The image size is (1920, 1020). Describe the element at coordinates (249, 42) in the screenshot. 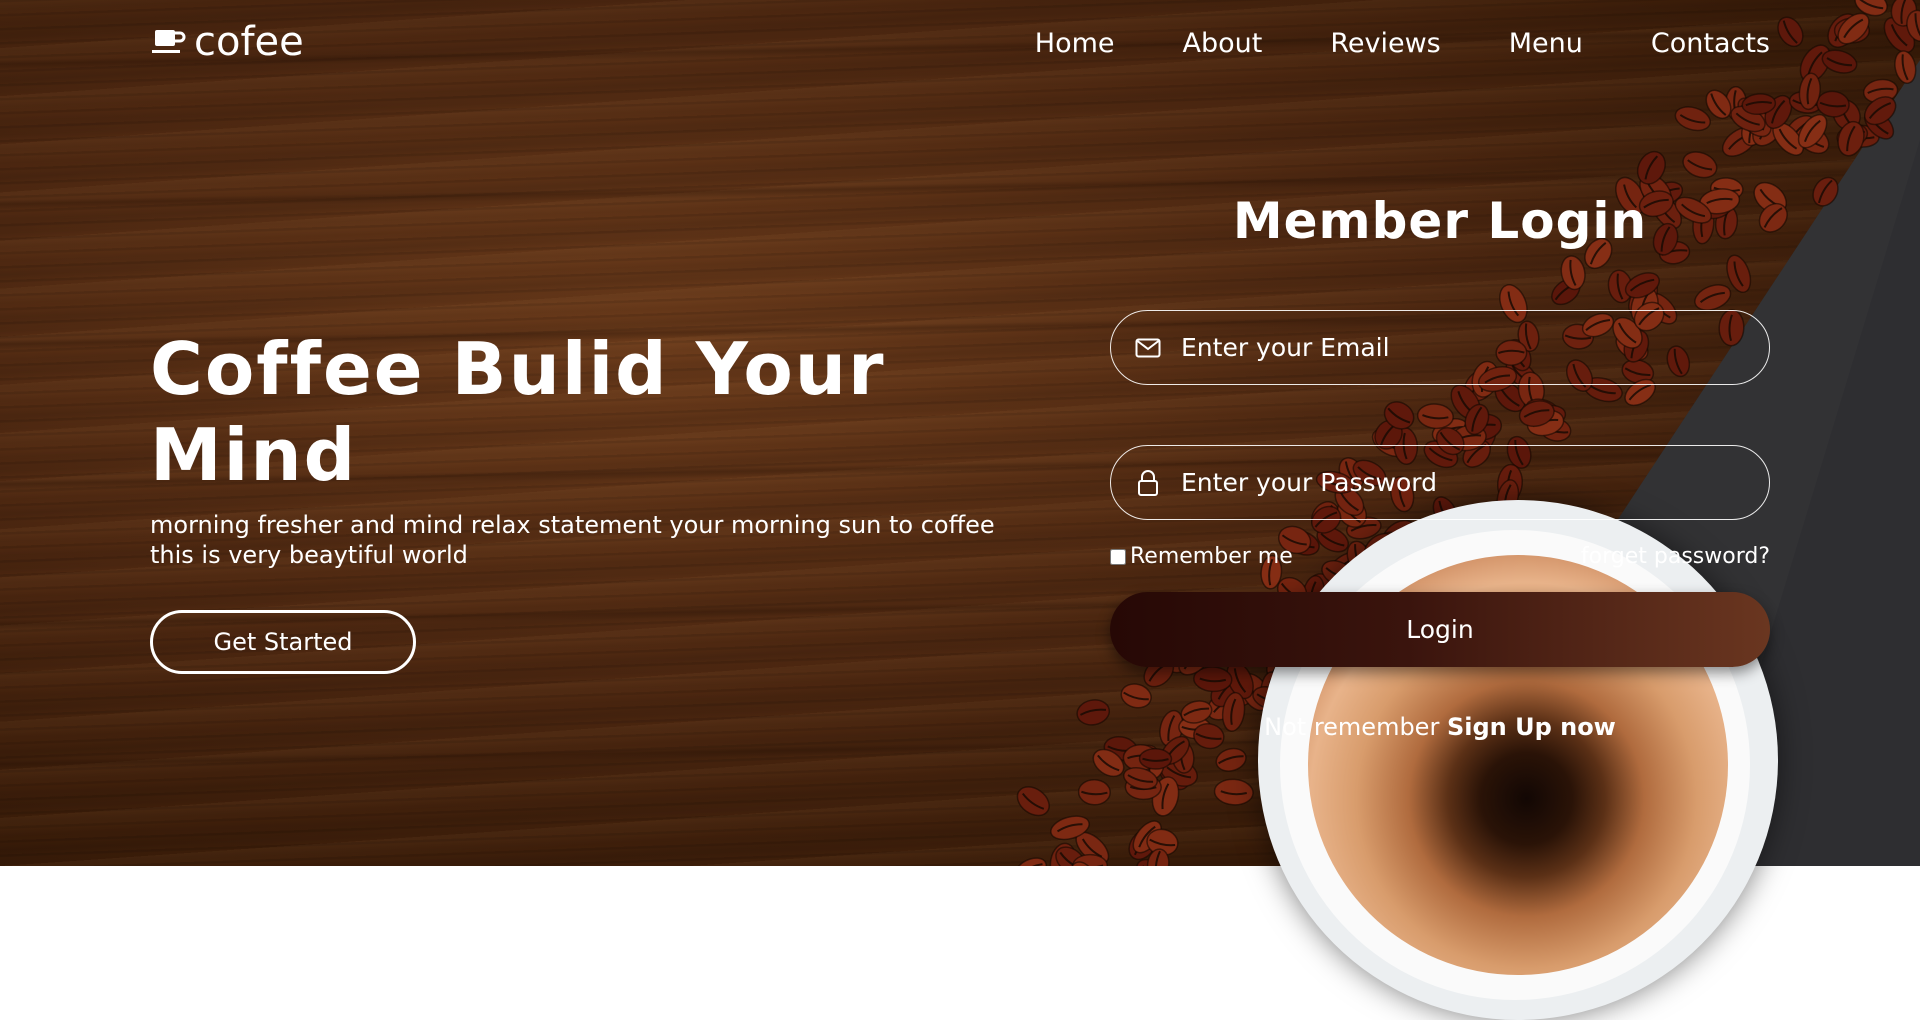

I see `logo-text: cofee` at that location.